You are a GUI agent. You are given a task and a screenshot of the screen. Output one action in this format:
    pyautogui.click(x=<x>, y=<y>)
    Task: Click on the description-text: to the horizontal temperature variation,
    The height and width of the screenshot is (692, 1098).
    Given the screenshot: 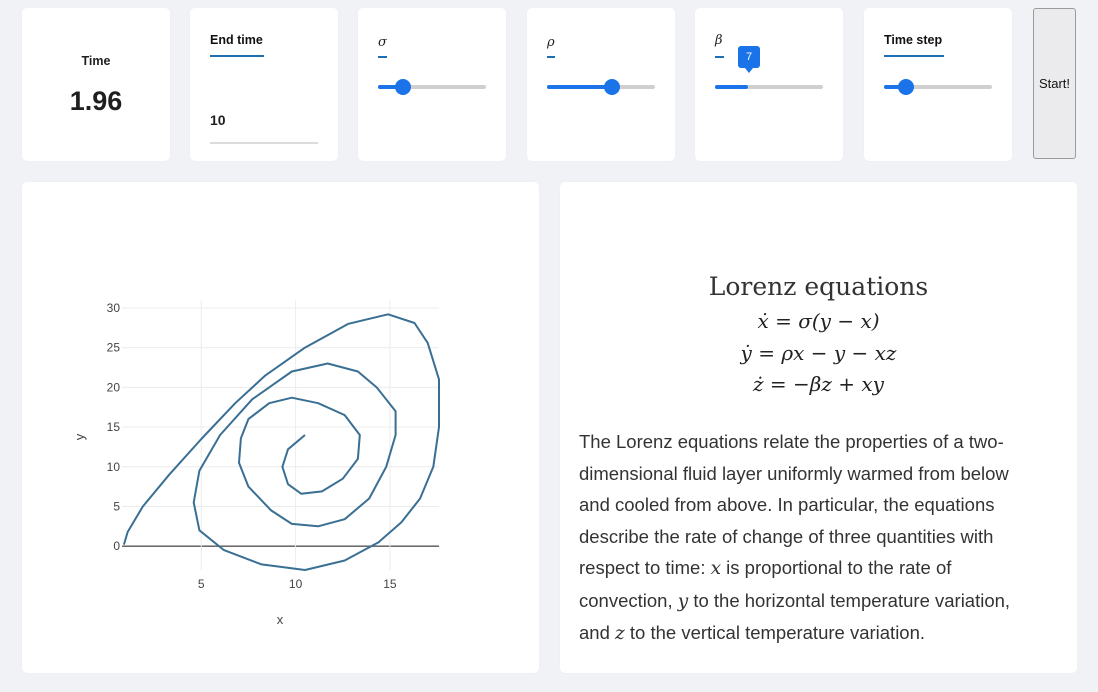 What is the action you would take?
    pyautogui.click(x=849, y=600)
    